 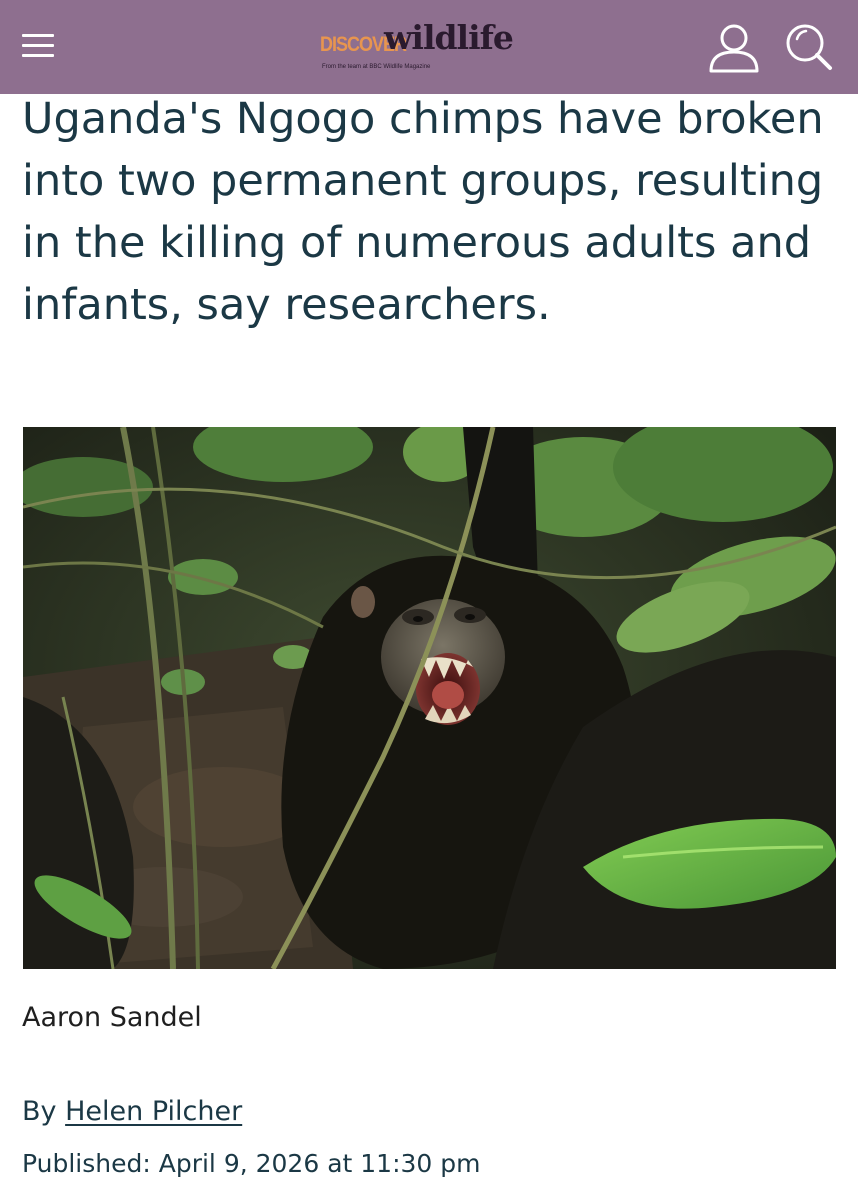 I want to click on search-icon, so click(x=809, y=48).